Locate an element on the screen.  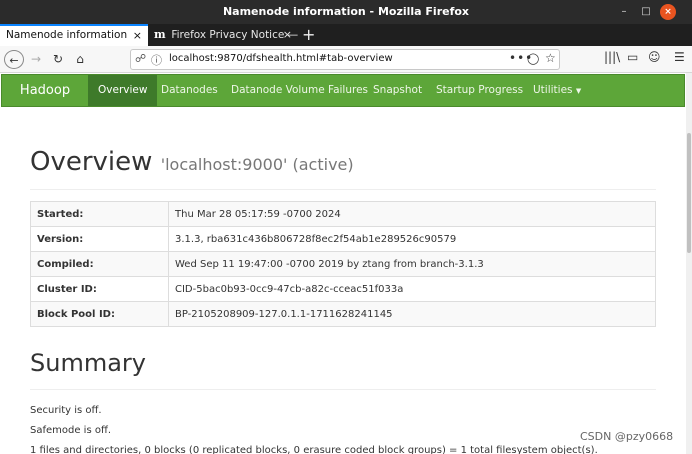
scrollbar-thumb is located at coordinates (689, 193).